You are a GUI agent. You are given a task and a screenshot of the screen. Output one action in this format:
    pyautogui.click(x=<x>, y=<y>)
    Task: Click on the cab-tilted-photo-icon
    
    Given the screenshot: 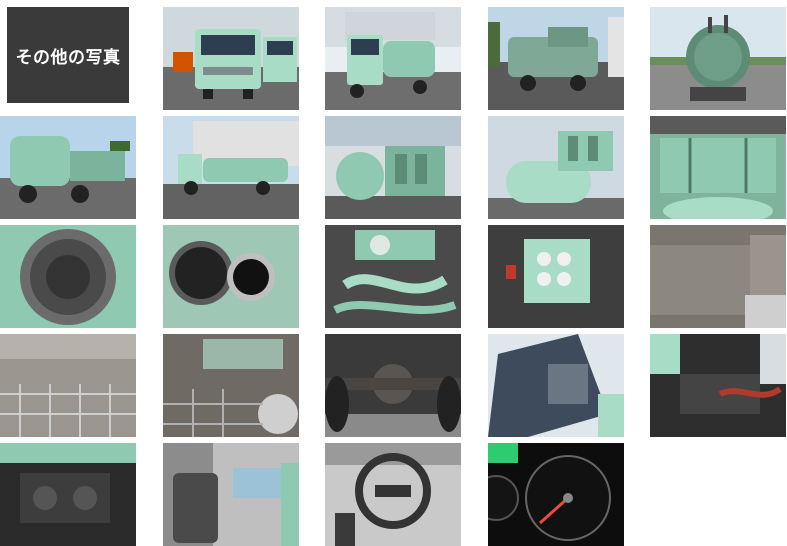 What is the action you would take?
    pyautogui.click(x=556, y=385)
    